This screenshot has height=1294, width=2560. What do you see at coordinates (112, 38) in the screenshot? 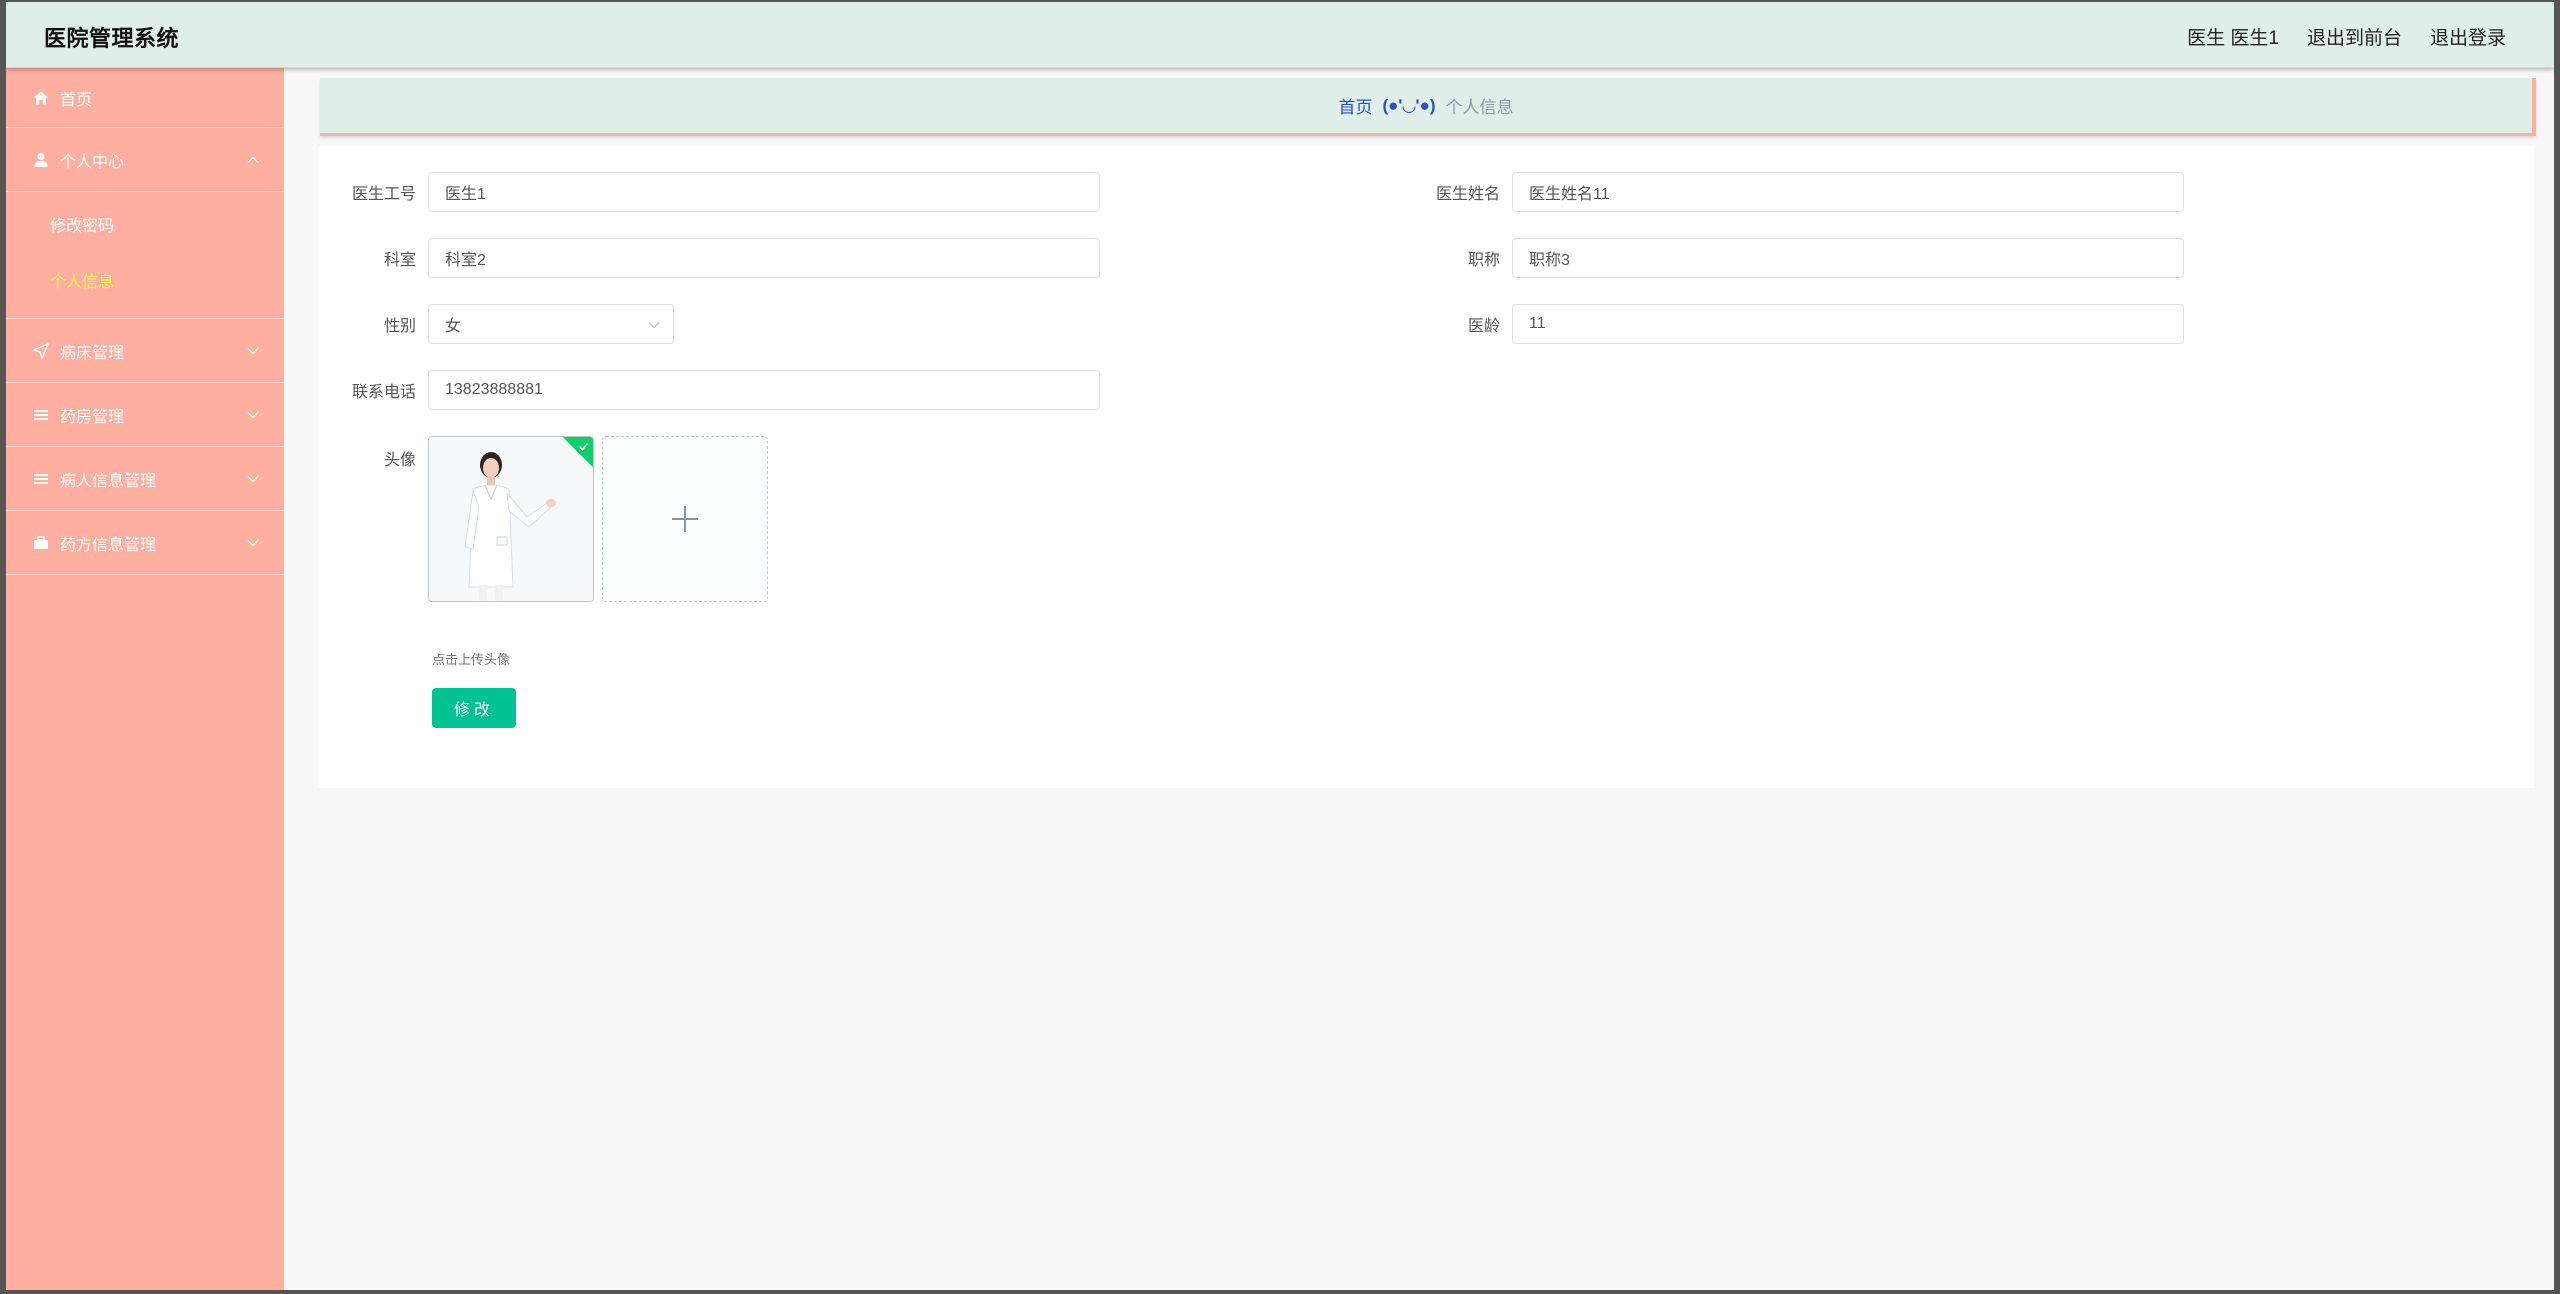
I see `app-title: 医院管理系统` at bounding box center [112, 38].